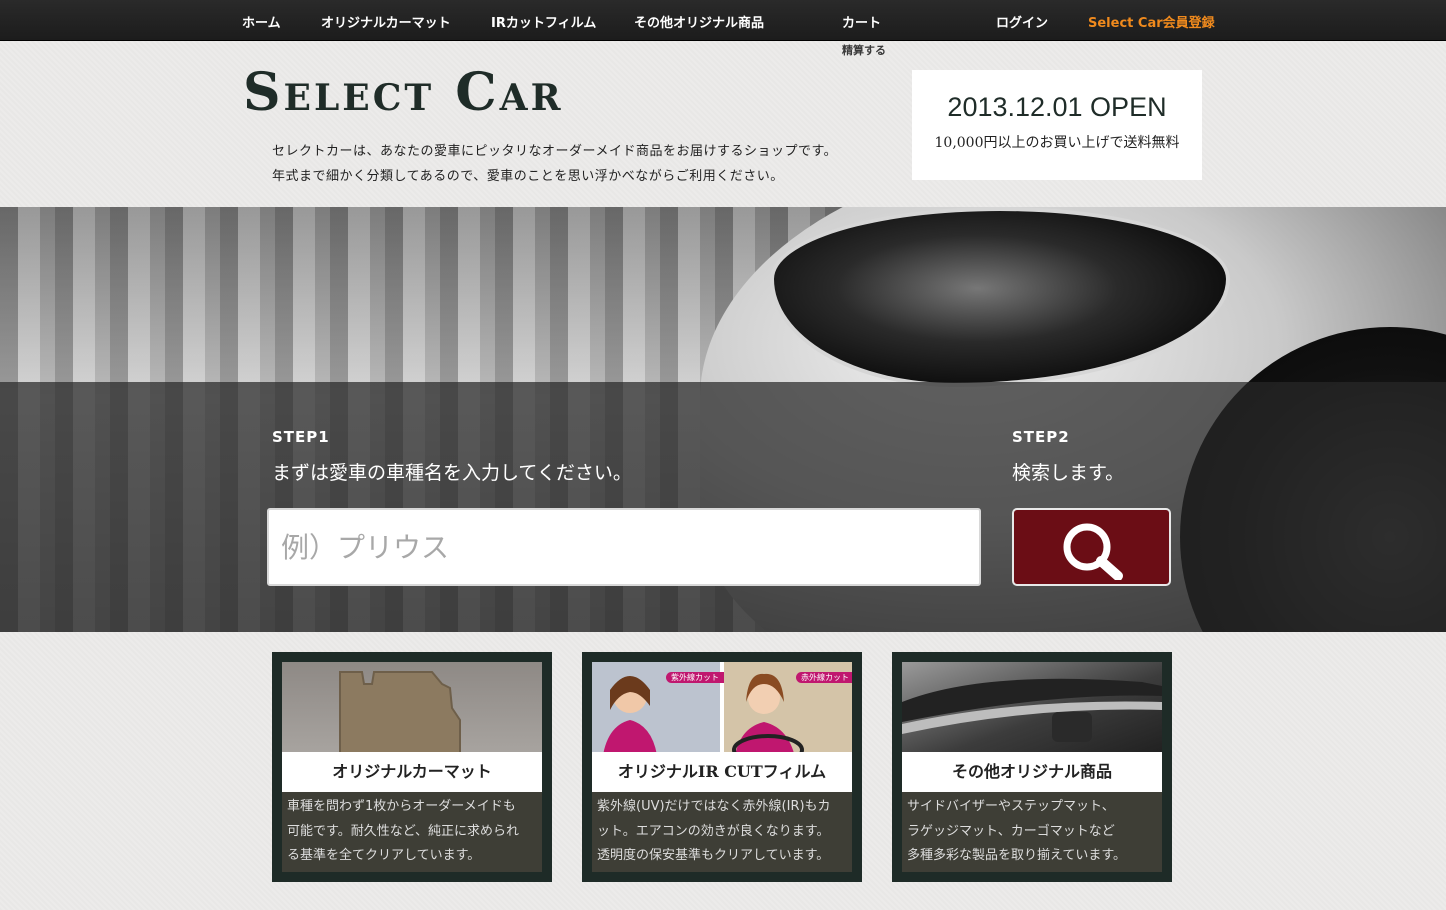 The image size is (1446, 910). What do you see at coordinates (412, 712) in the screenshot?
I see `car-mat-image` at bounding box center [412, 712].